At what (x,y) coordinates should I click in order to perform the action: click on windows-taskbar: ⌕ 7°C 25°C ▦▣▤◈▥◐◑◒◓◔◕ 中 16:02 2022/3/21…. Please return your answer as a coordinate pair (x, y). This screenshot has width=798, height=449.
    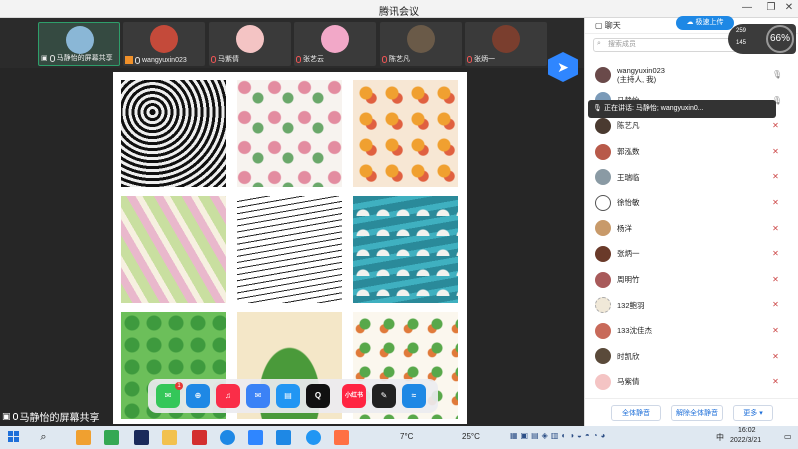
    Looking at the image, I should click on (399, 437).